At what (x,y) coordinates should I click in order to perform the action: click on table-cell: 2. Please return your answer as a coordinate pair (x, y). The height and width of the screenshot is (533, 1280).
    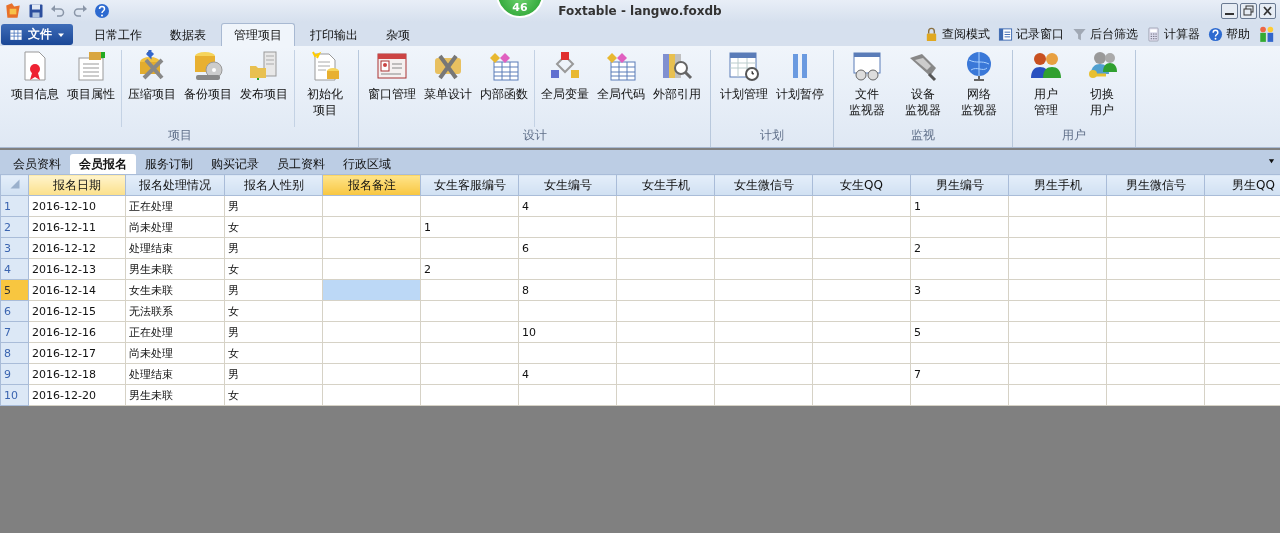
    Looking at the image, I should click on (469, 269).